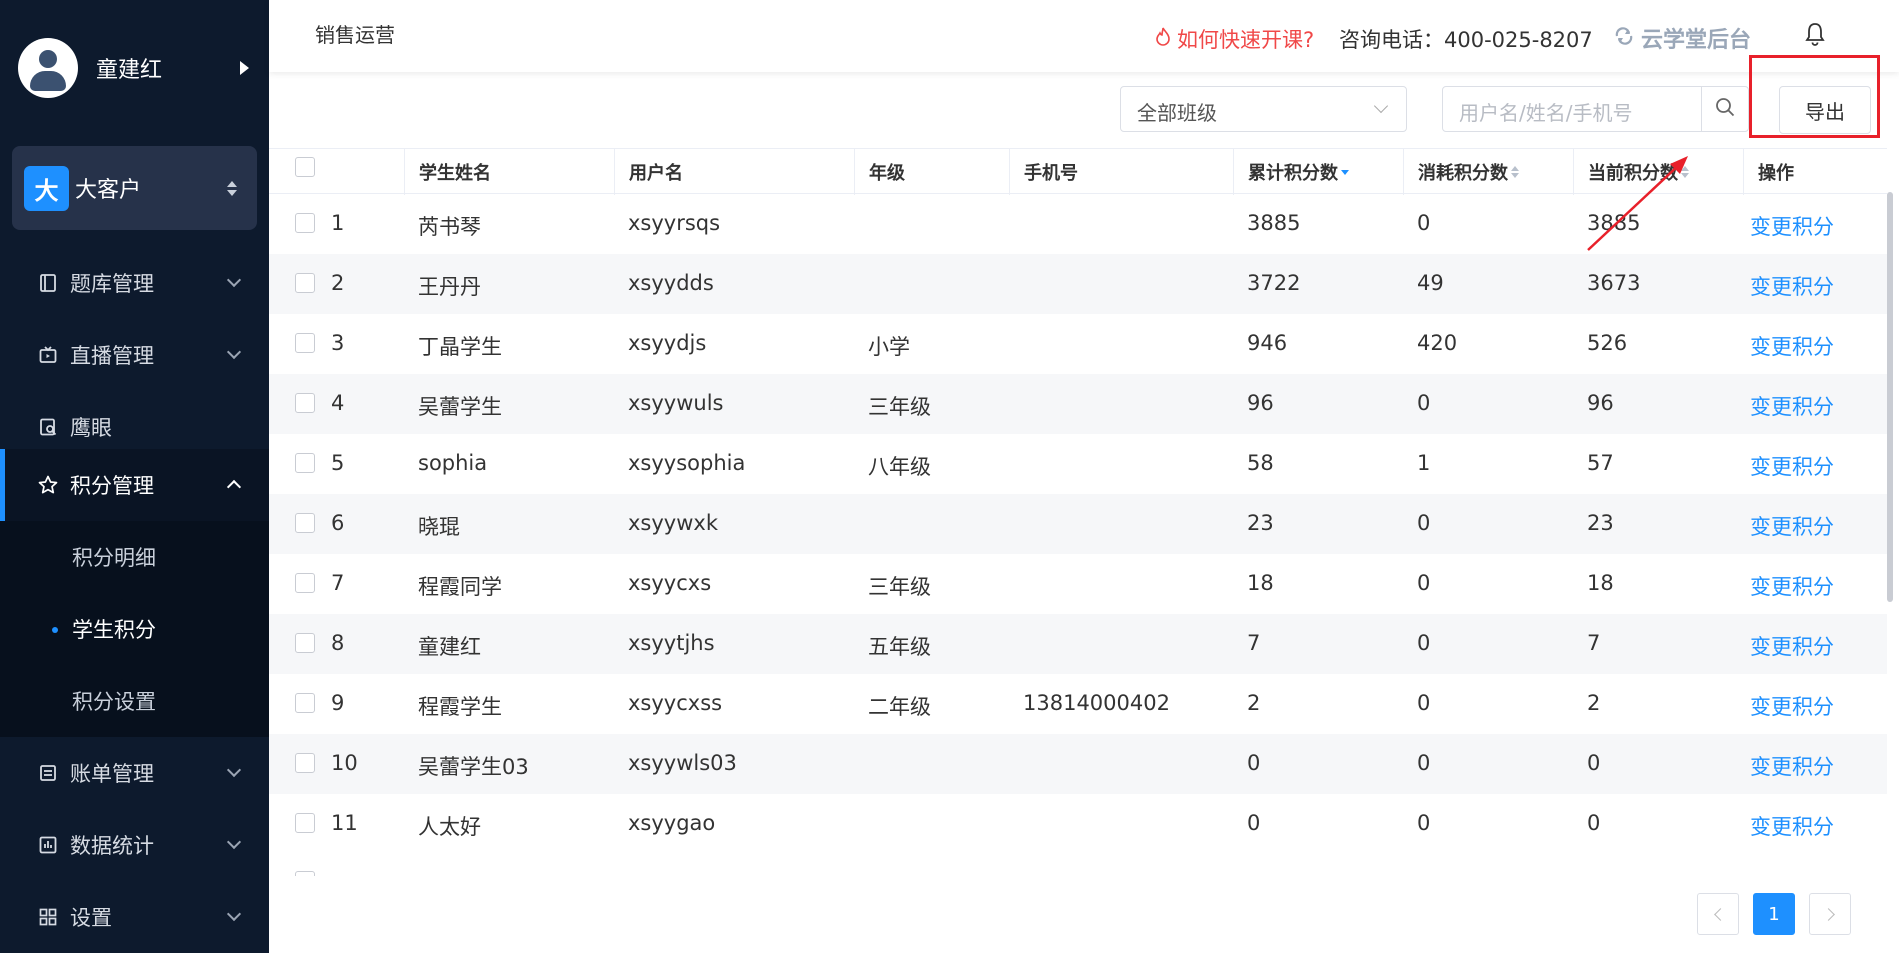 The width and height of the screenshot is (1899, 953). I want to click on submenu-item-points-settings: 积分设置, so click(134, 701).